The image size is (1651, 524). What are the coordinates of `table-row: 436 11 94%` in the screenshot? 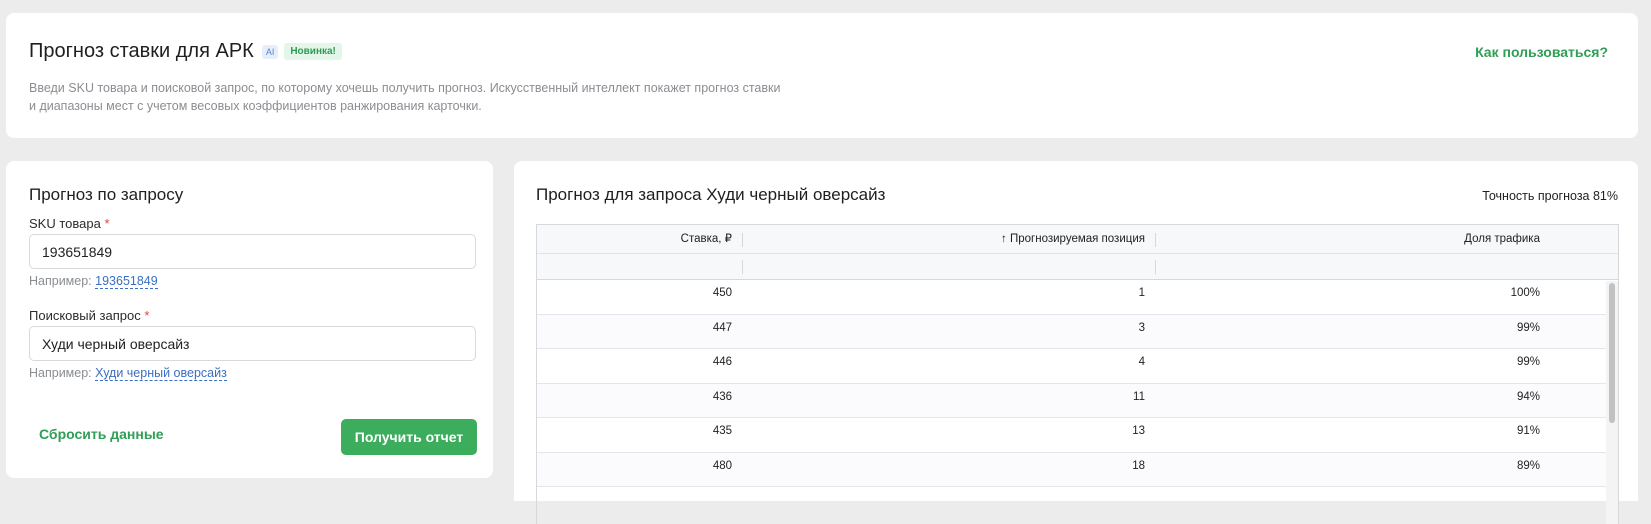 It's located at (1077, 400).